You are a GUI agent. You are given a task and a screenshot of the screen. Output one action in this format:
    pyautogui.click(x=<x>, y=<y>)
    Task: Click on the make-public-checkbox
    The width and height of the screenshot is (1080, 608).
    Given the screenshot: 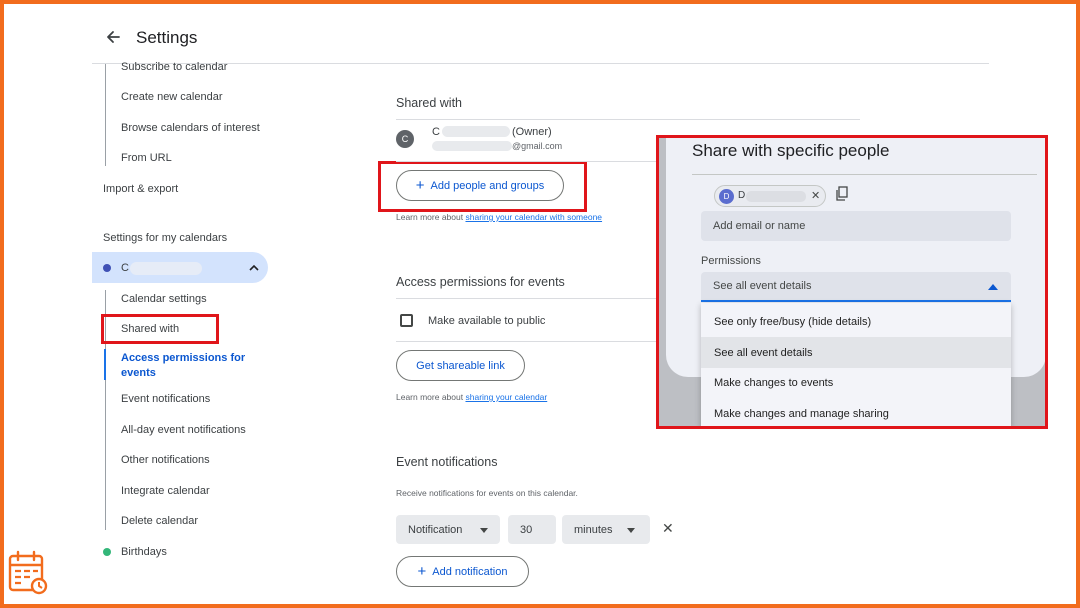 What is the action you would take?
    pyautogui.click(x=406, y=320)
    